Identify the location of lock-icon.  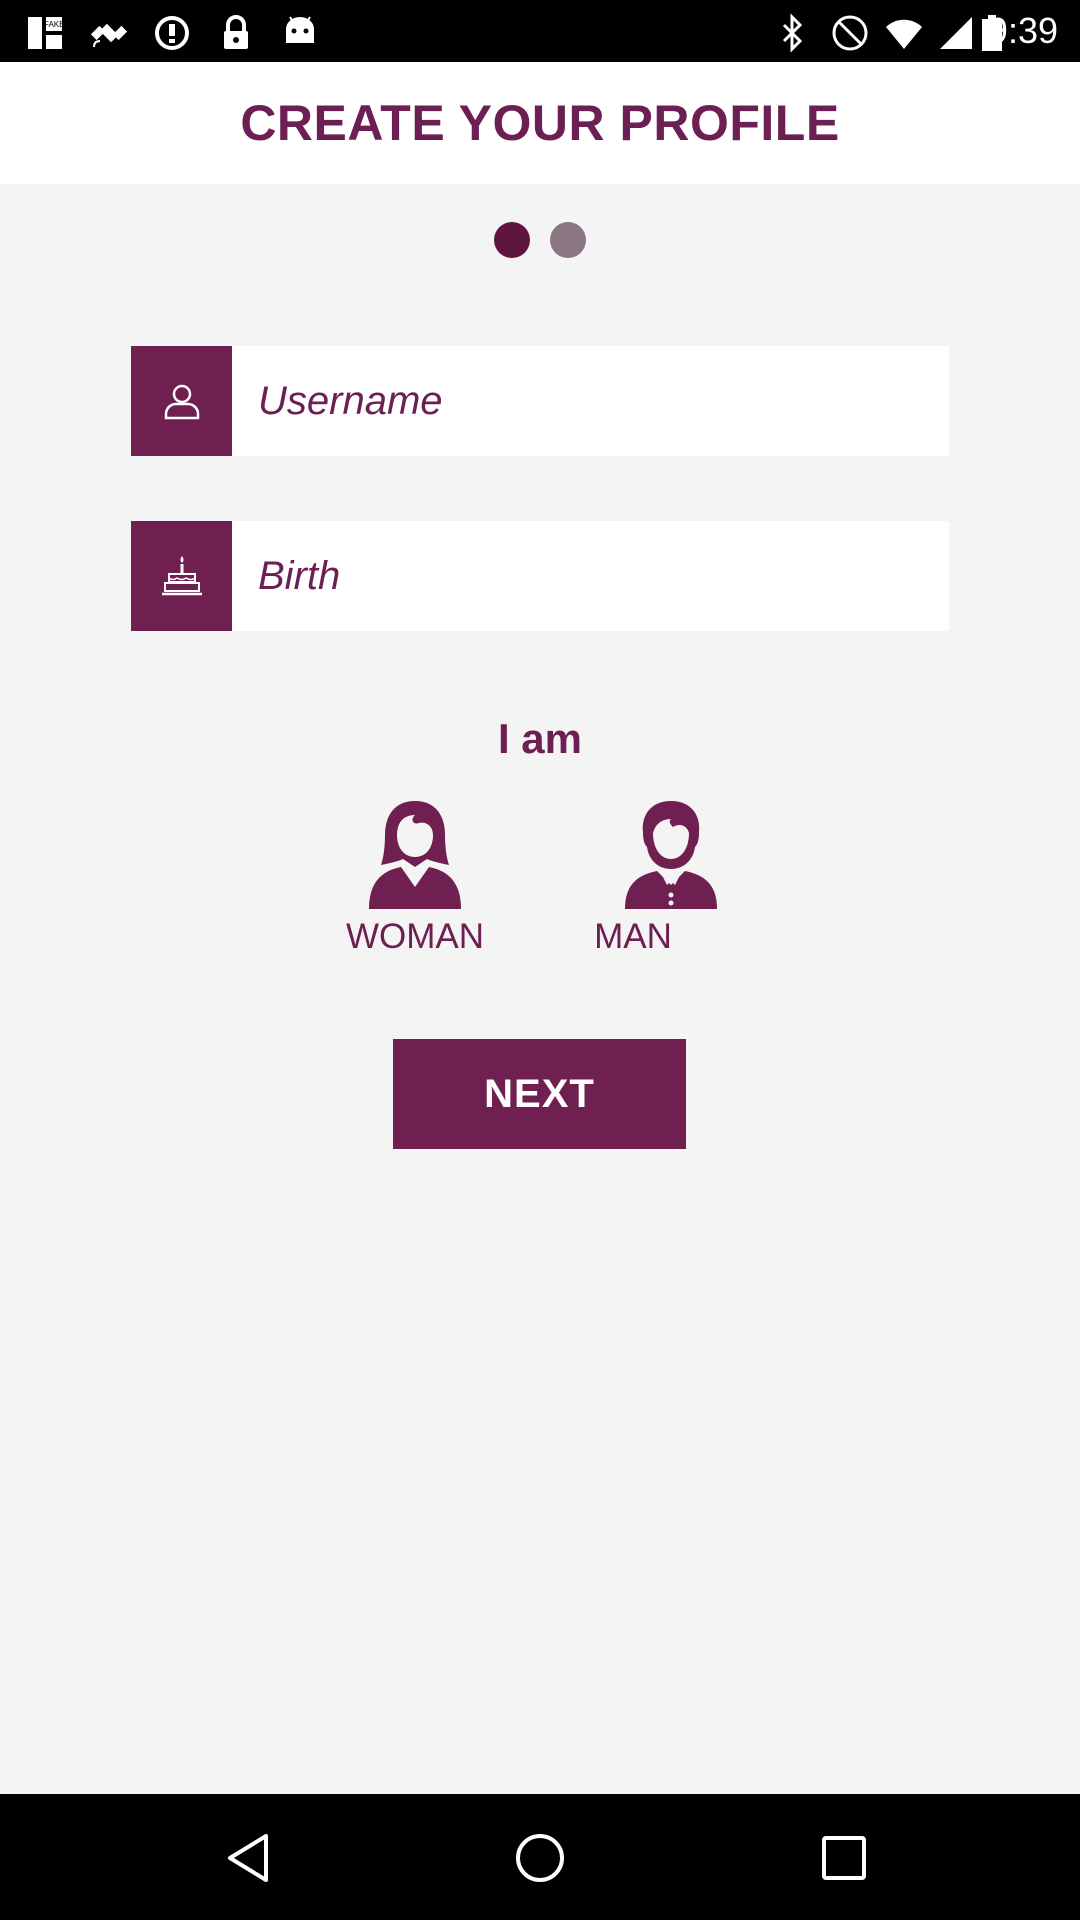
(236, 32).